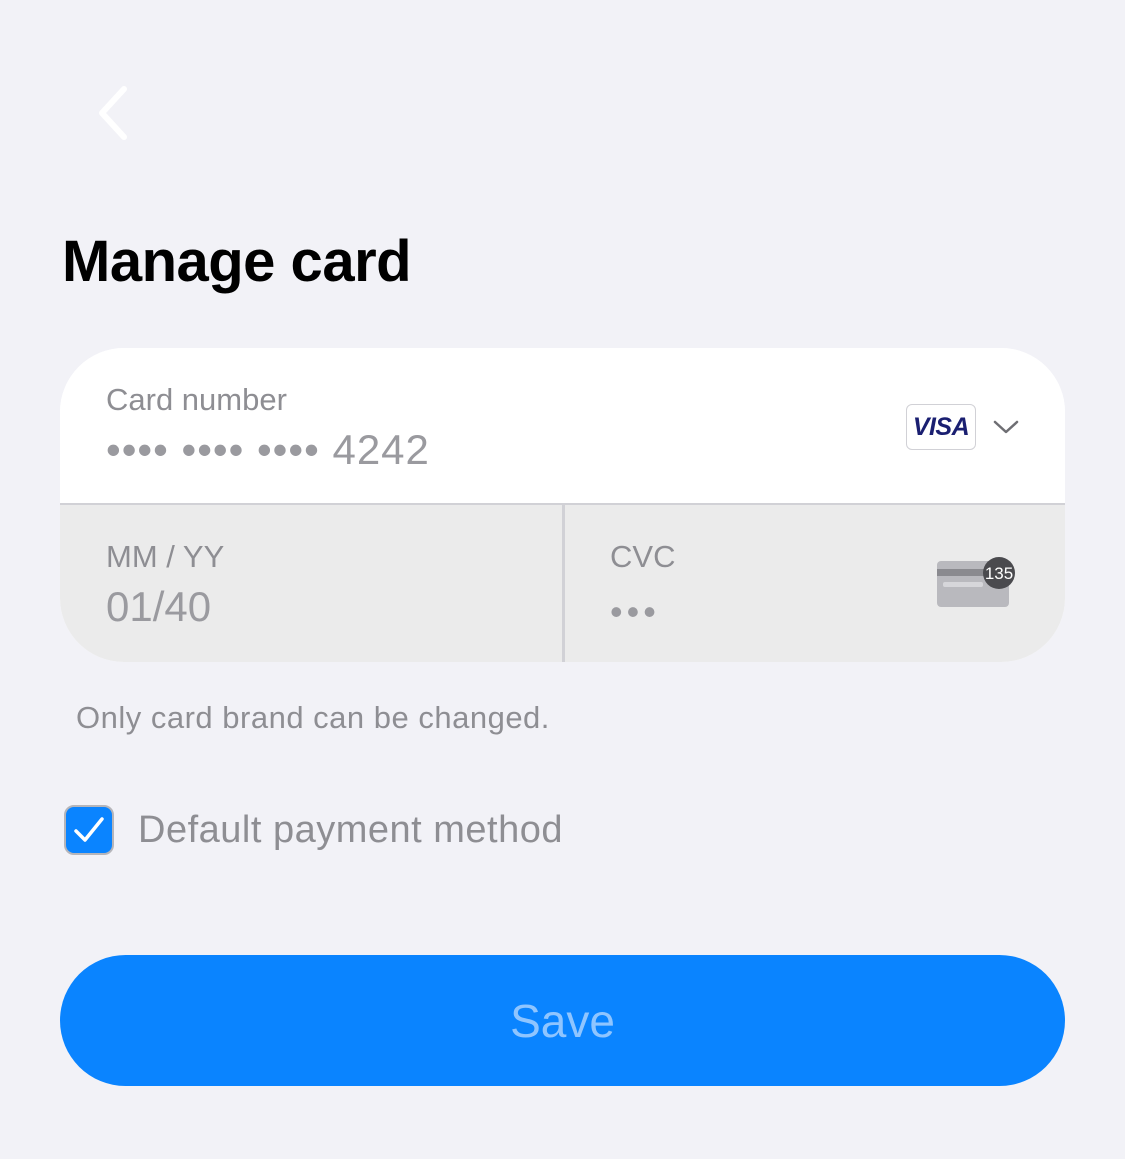 This screenshot has width=1125, height=1159. Describe the element at coordinates (941, 427) in the screenshot. I see `visa-logo: VISA` at that location.